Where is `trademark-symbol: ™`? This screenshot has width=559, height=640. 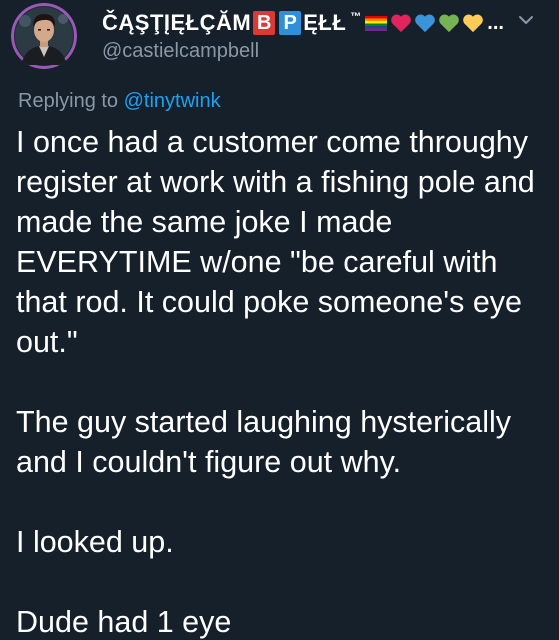
trademark-symbol: ™ is located at coordinates (356, 17).